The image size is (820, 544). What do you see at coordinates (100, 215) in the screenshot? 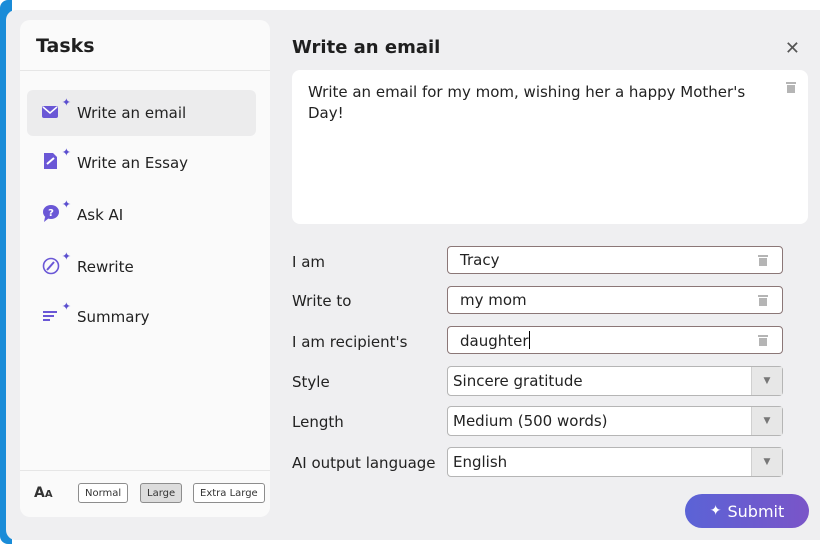
I see `task-label: Ask AI` at bounding box center [100, 215].